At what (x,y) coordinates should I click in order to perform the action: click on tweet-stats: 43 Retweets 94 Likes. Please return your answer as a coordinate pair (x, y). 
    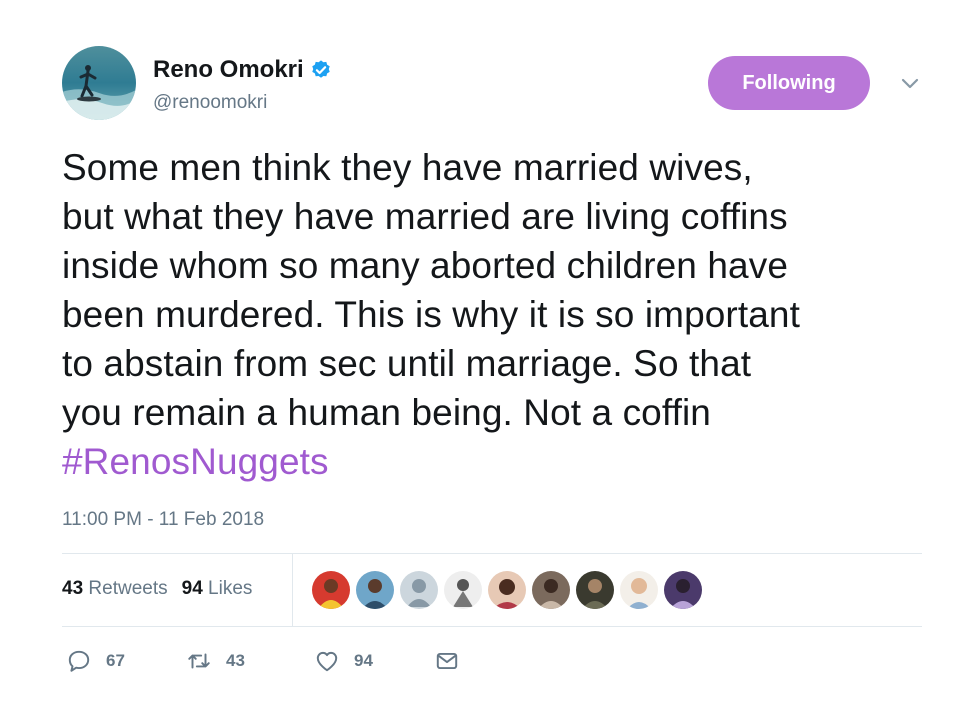
    Looking at the image, I should click on (157, 589).